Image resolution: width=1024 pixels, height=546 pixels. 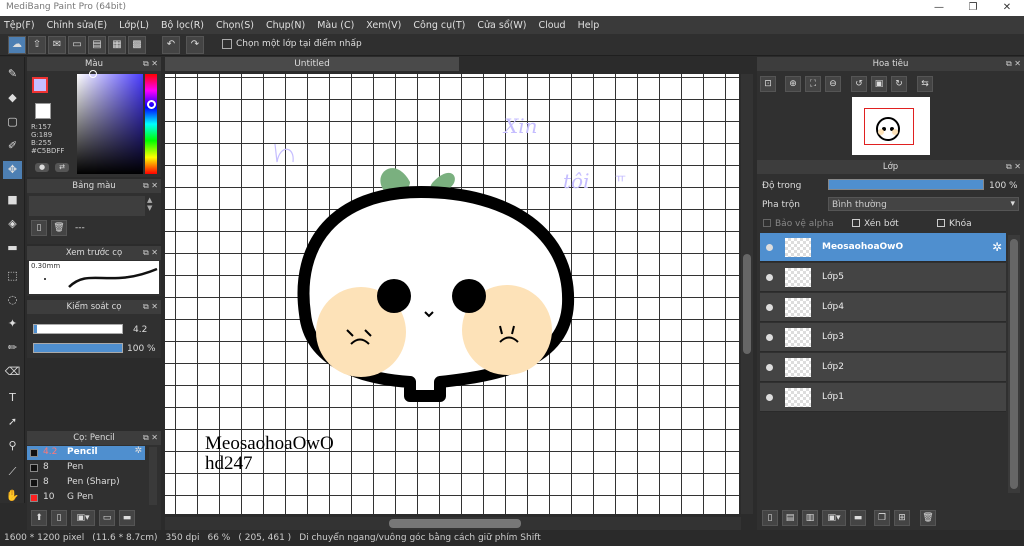 What do you see at coordinates (939, 8) in the screenshot?
I see `minimize-icon: —` at bounding box center [939, 8].